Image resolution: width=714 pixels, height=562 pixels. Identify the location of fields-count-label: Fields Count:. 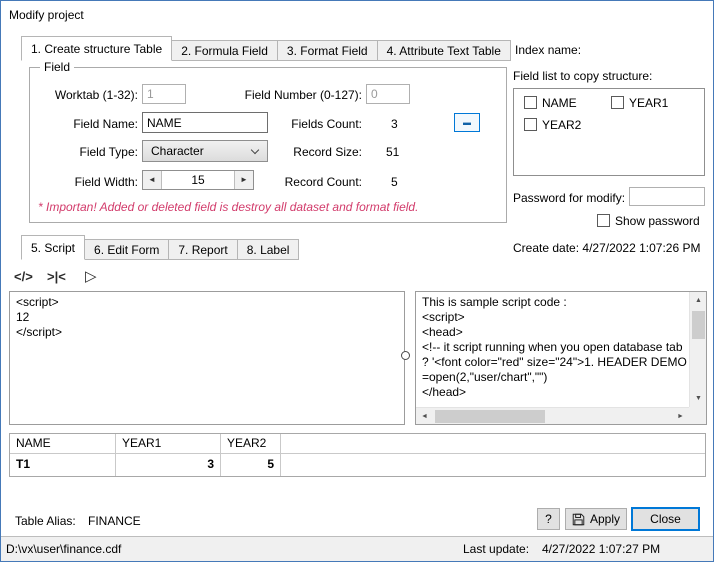
(326, 124).